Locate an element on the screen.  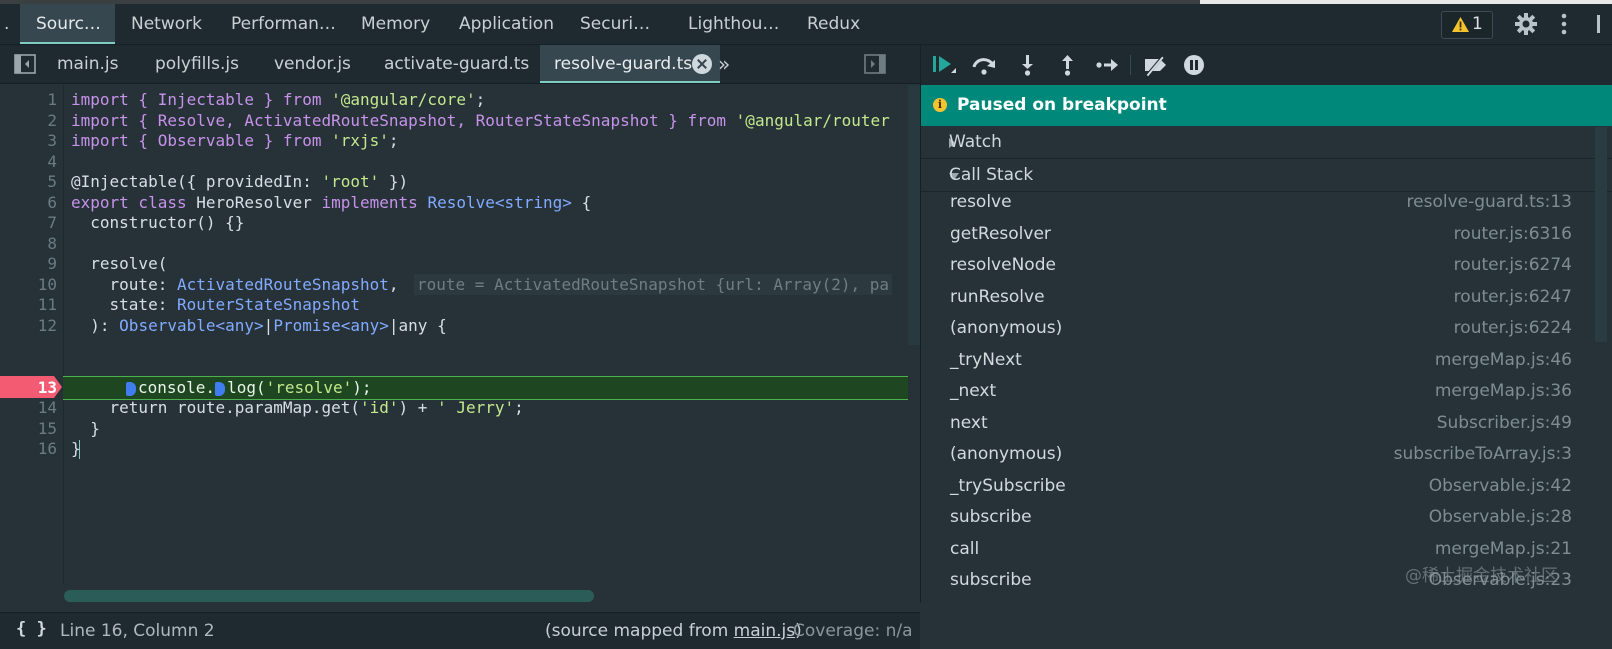
line-number: 6 is located at coordinates (28, 202).